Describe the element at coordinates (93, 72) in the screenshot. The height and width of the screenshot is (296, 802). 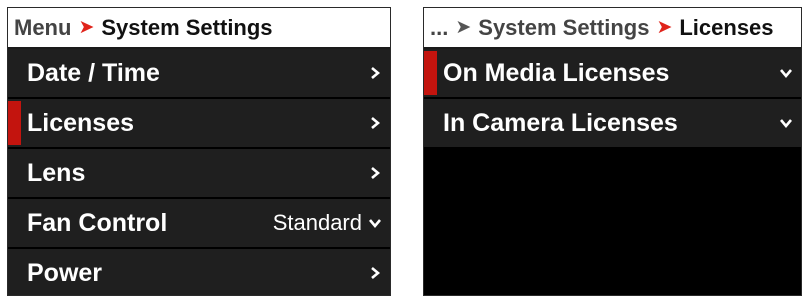
I see `menu-item-label: Date / Time` at that location.